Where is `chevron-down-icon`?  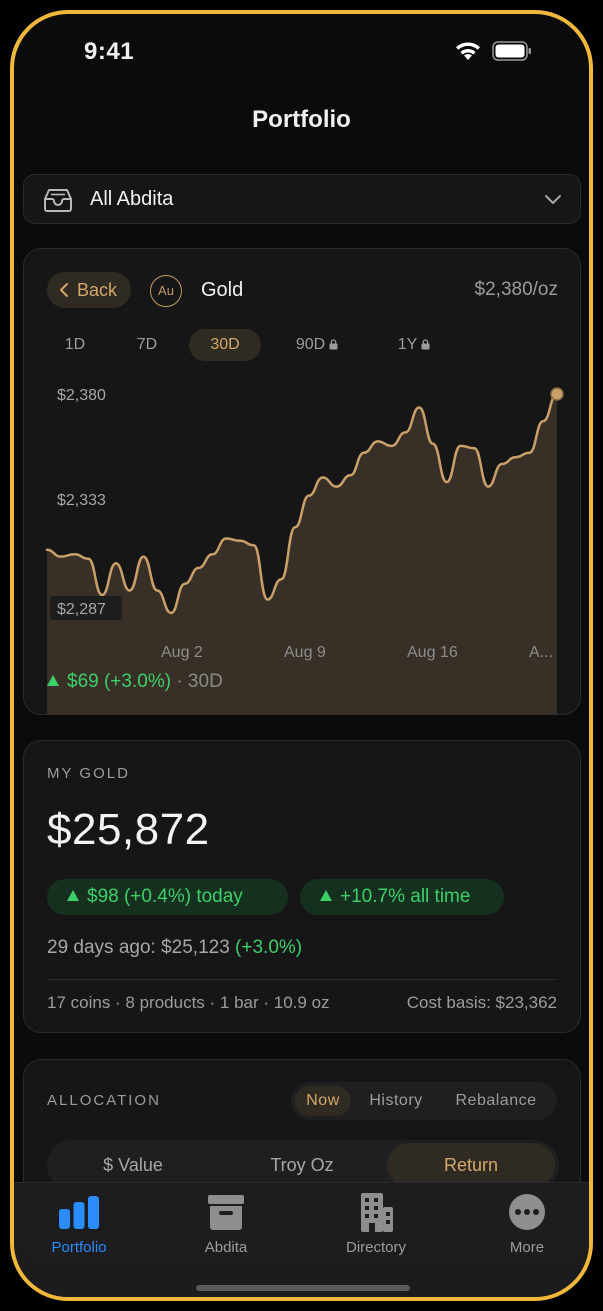
chevron-down-icon is located at coordinates (553, 199).